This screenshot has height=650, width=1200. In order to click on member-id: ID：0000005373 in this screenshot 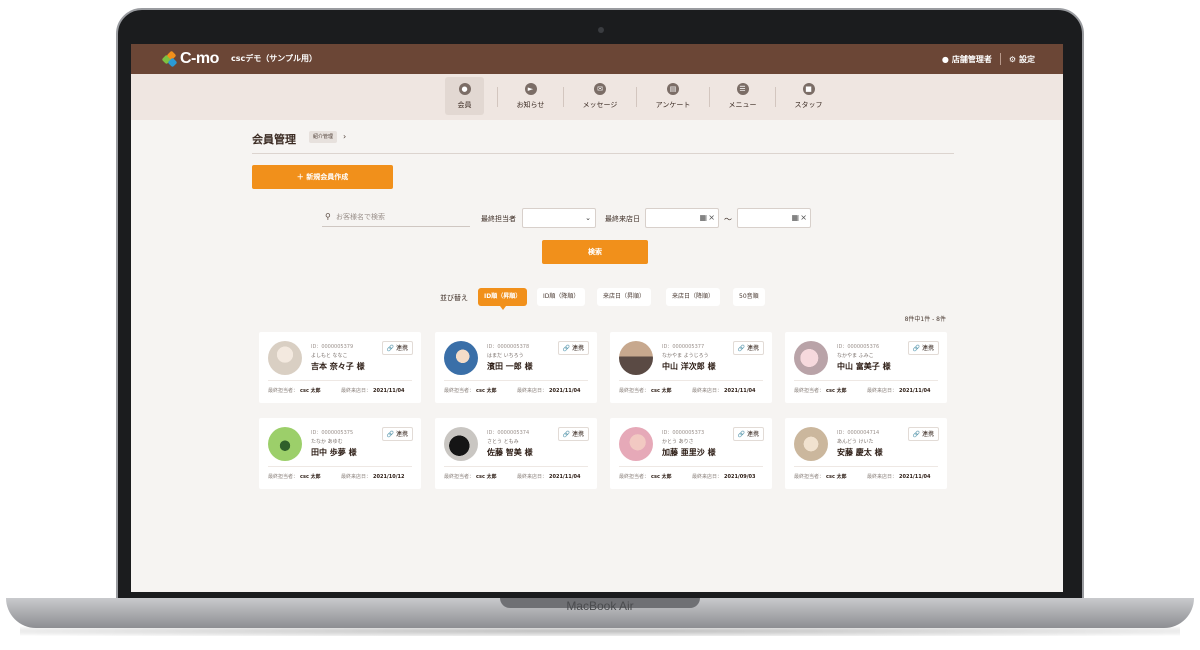, I will do `click(683, 433)`.